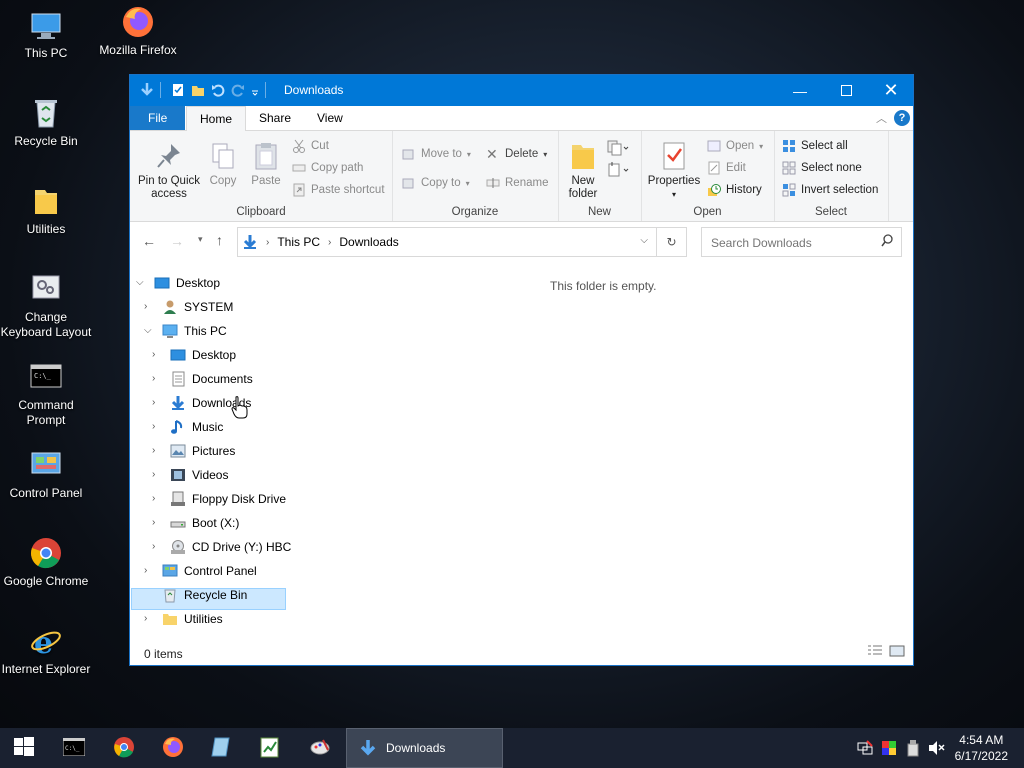 The width and height of the screenshot is (1024, 768). I want to click on up-button: ↑, so click(219, 240).